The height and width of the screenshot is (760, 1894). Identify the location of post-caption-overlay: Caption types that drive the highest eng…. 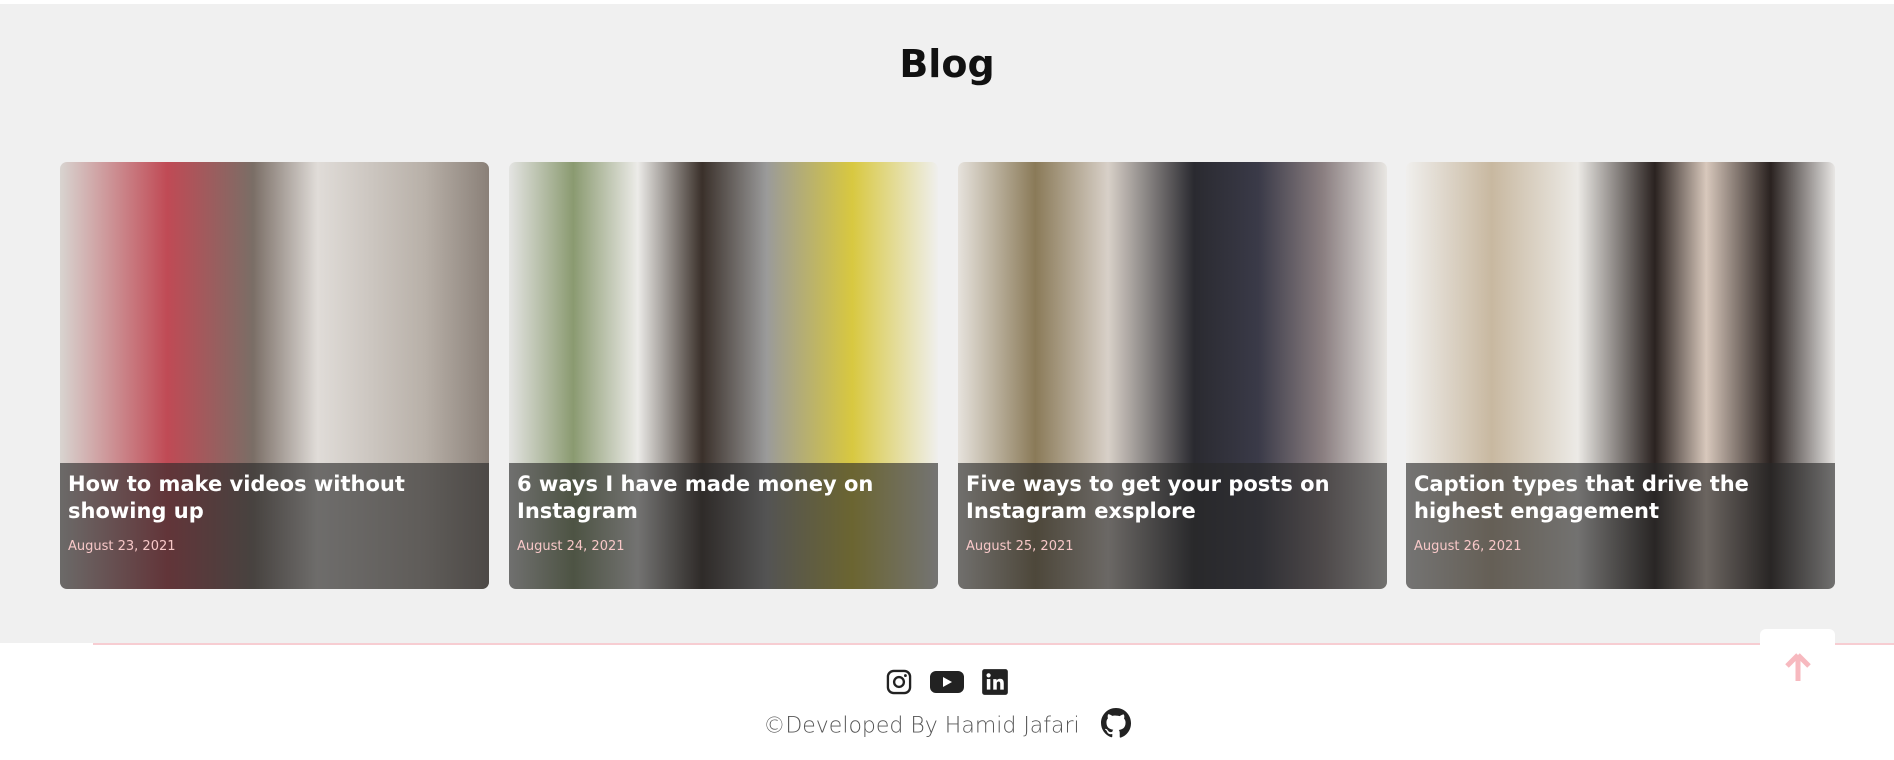
(1620, 526).